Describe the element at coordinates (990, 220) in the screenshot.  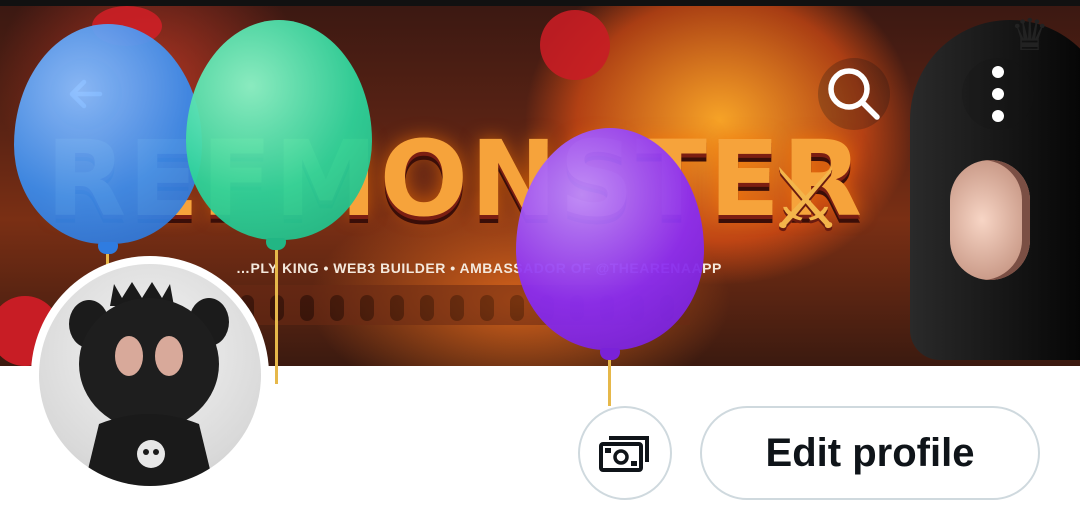
I see `mascot-eye` at that location.